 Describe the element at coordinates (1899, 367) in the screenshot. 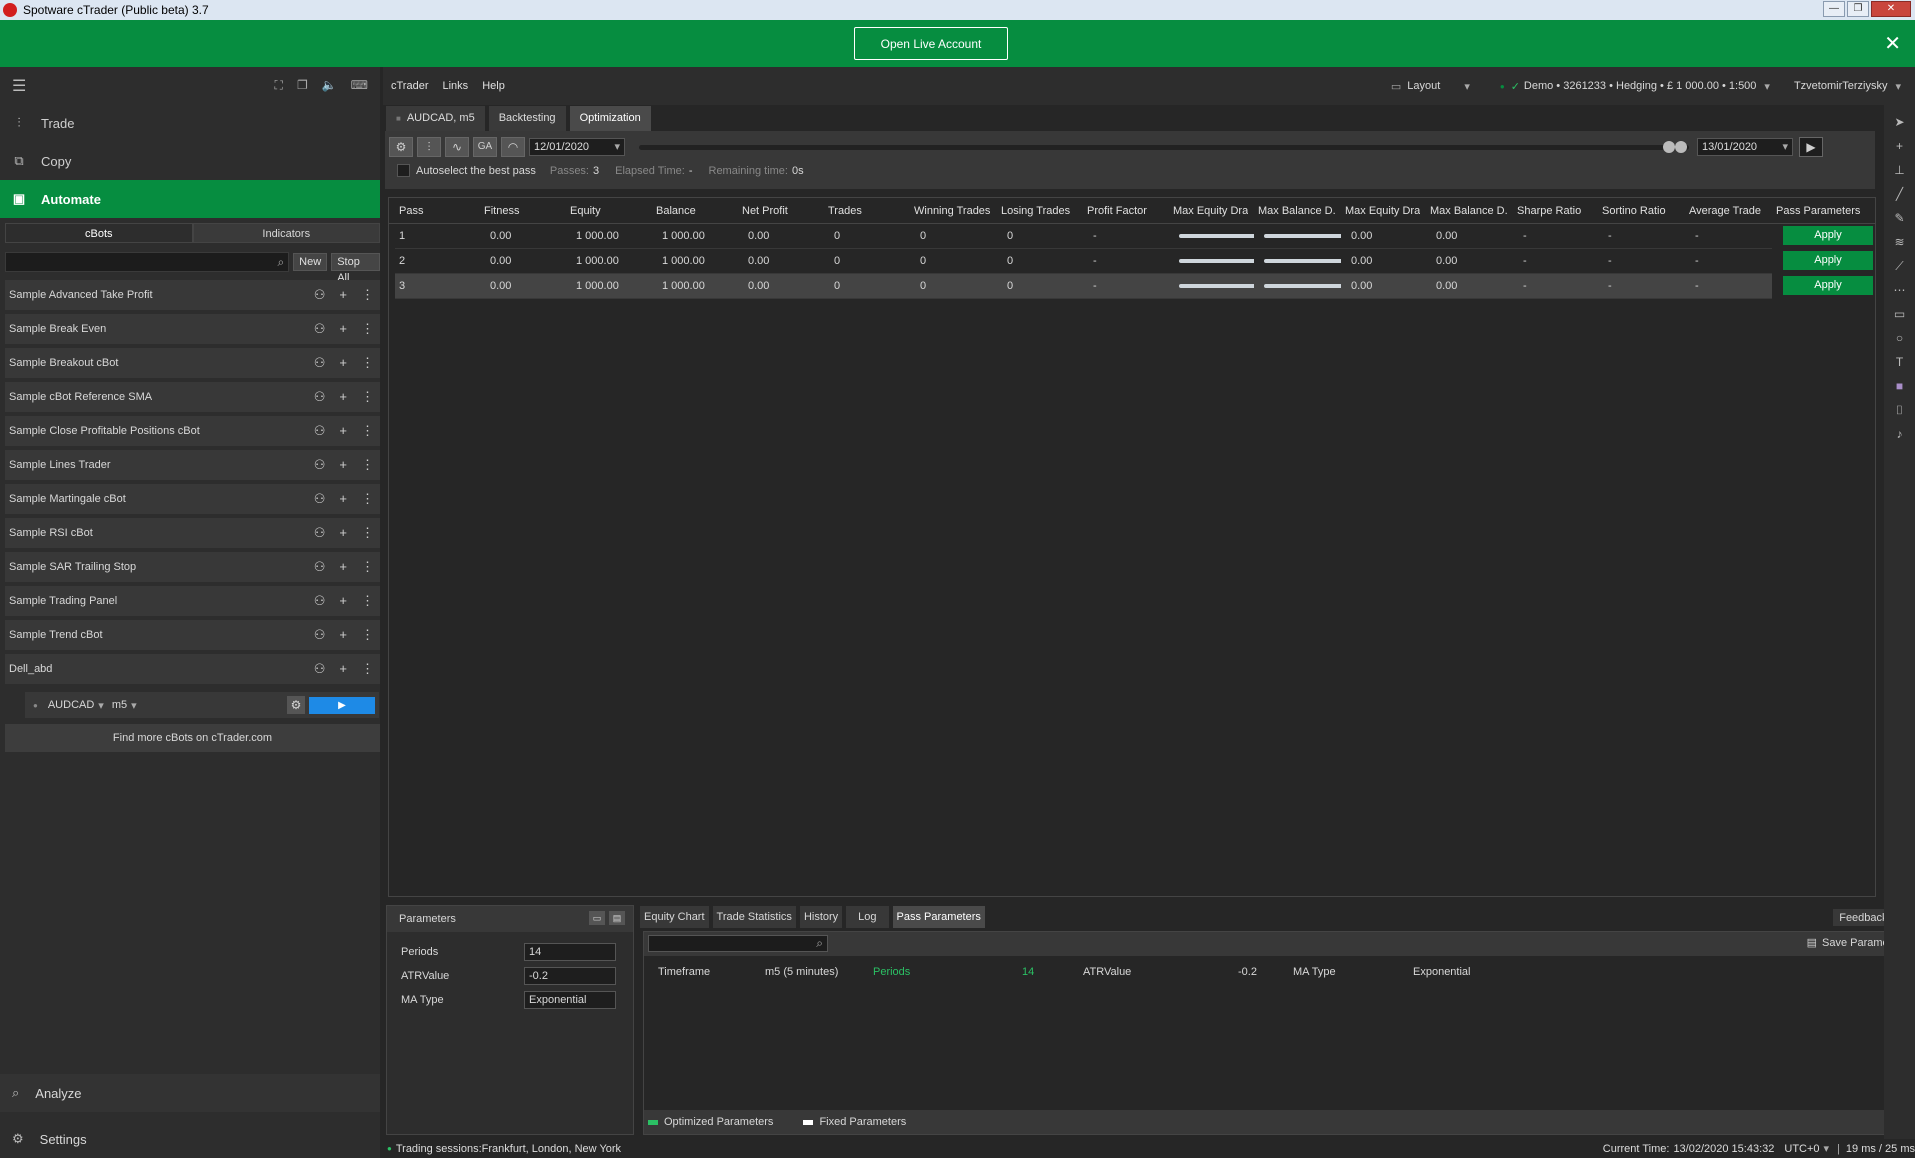

I see `text-icon: T` at that location.